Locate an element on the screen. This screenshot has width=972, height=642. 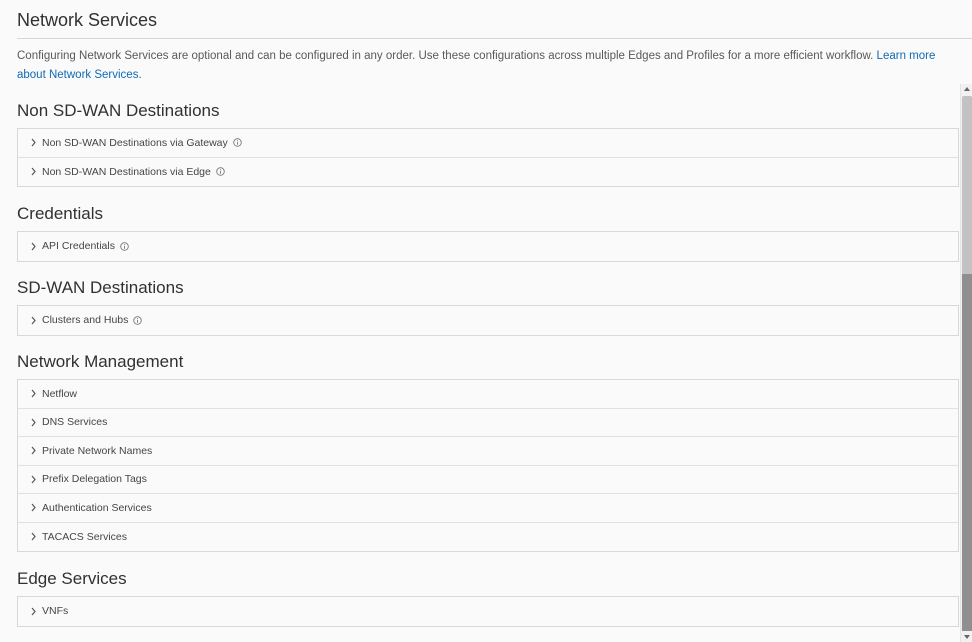
row-non-sdwan-via-gateway: Non SD-WAN Destinations via Gateway is located at coordinates (488, 143).